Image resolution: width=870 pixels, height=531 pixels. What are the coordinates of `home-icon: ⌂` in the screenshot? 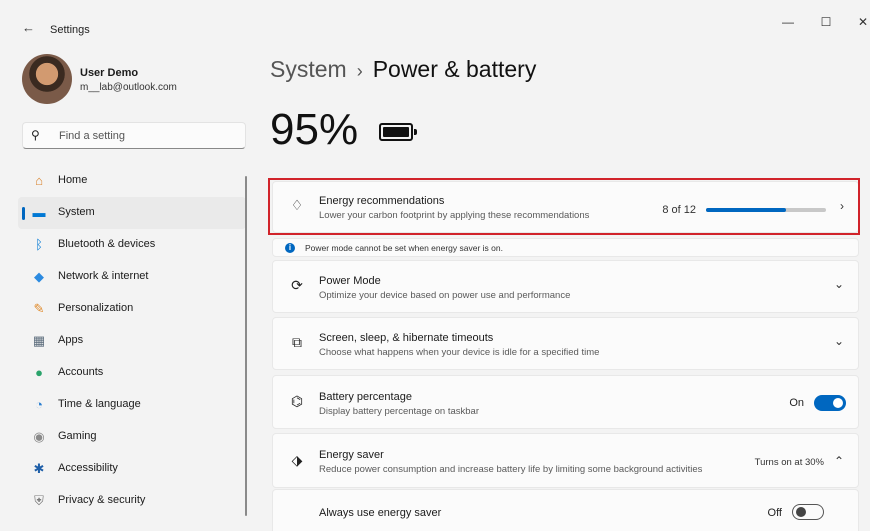 It's located at (39, 180).